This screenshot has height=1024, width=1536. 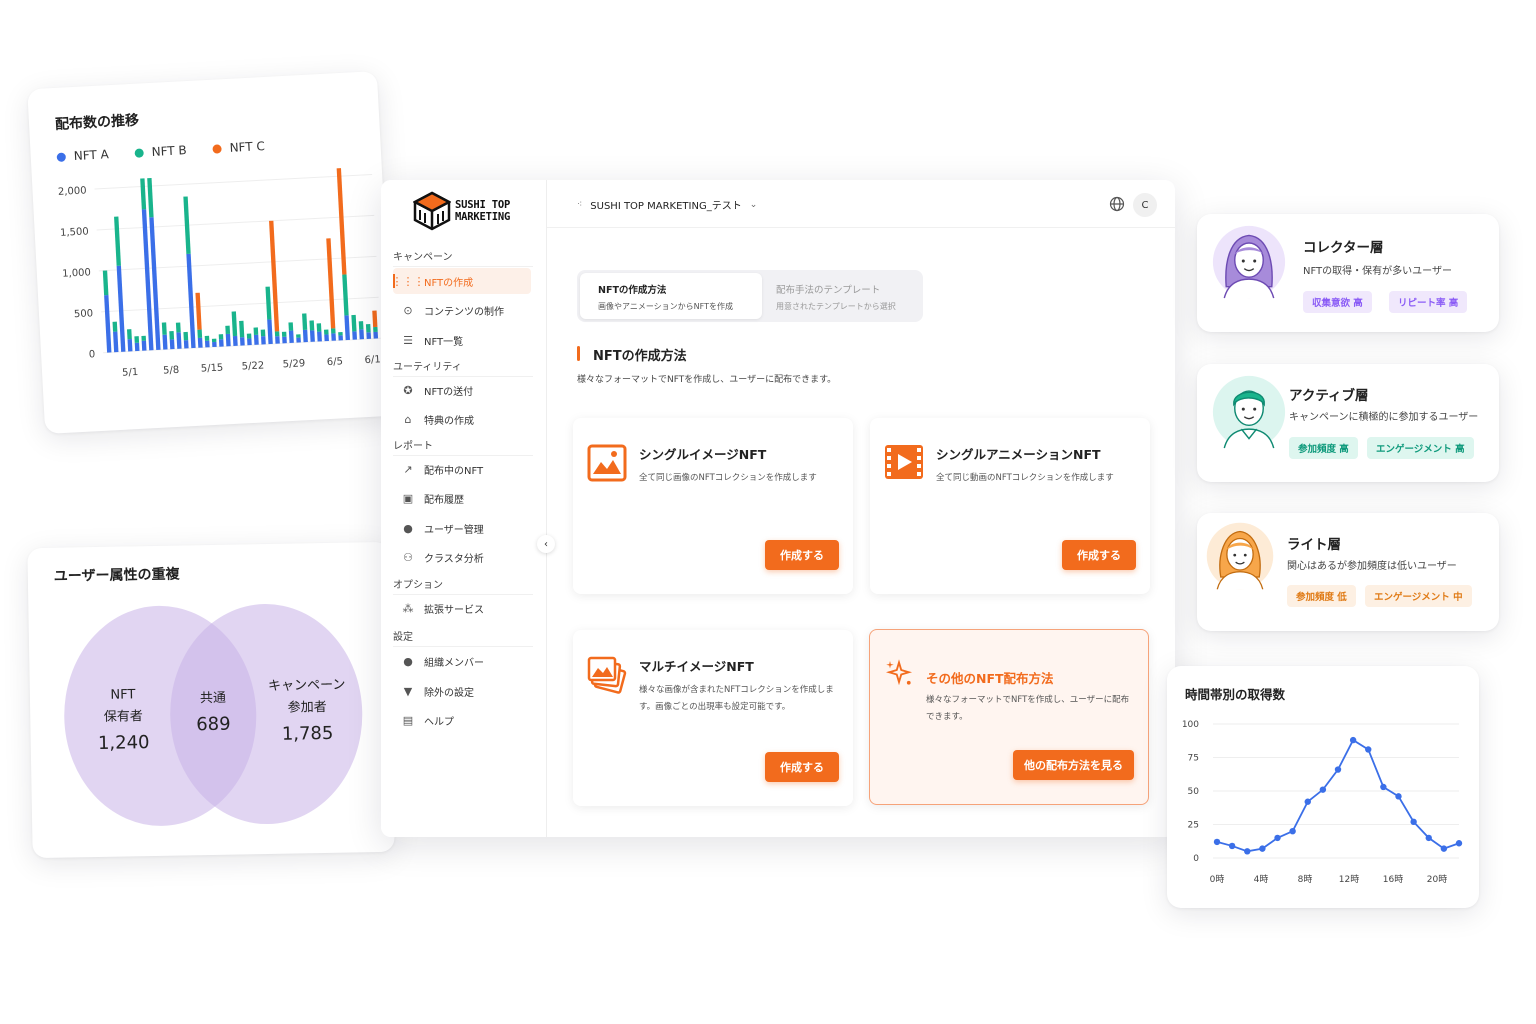 I want to click on user-avatar: C, so click(x=1145, y=205).